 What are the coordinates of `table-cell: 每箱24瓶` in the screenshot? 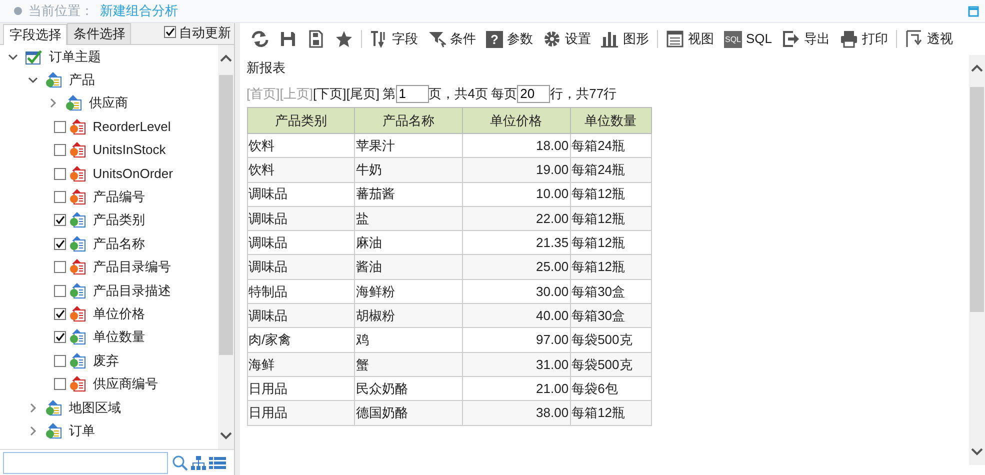 It's located at (610, 170).